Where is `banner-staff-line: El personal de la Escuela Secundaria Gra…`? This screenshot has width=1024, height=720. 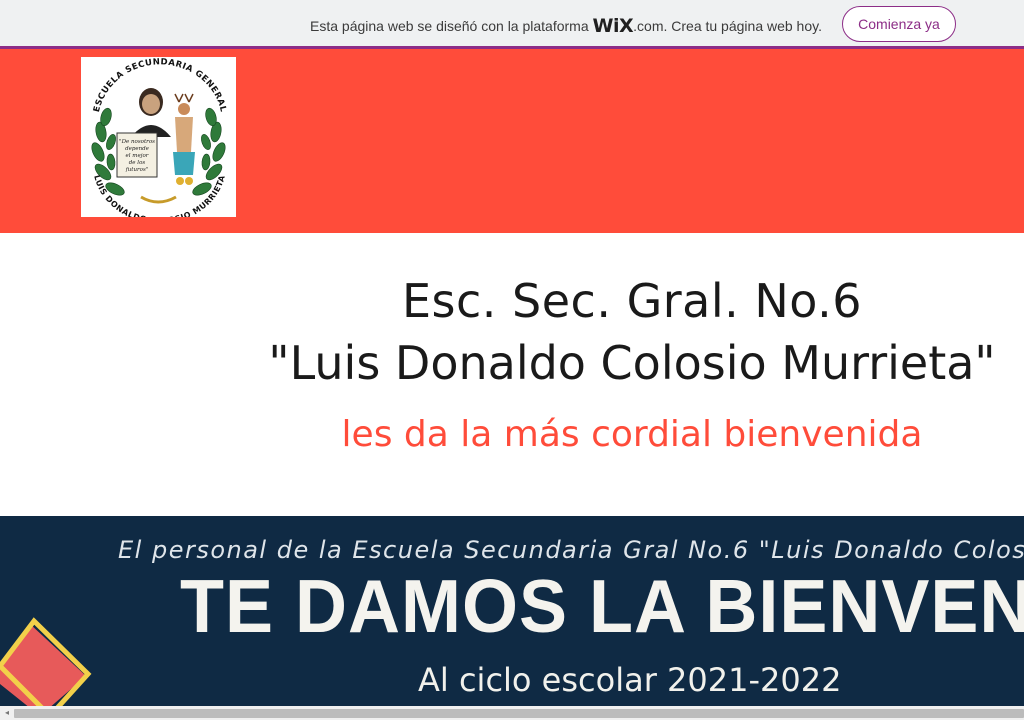 banner-staff-line: El personal de la Escuela Secundaria Gra… is located at coordinates (571, 550).